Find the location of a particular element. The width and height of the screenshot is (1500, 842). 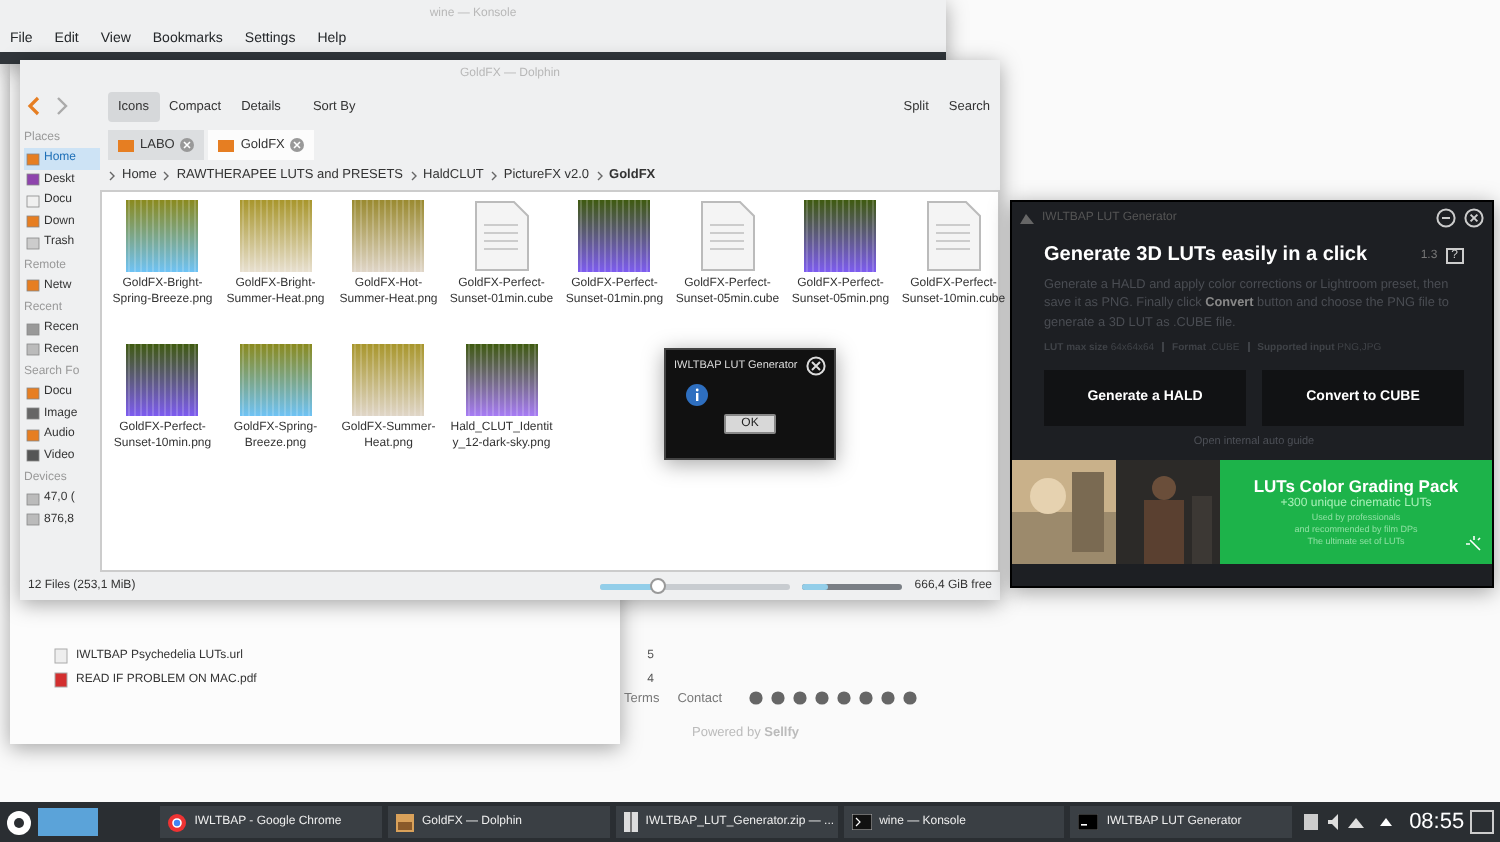

launcher-icon is located at coordinates (19, 822).